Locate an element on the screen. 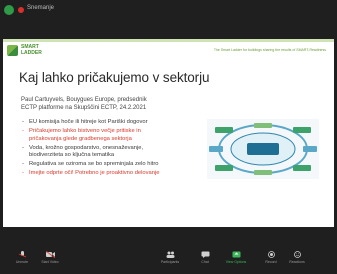  participants-icon is located at coordinates (170, 254).